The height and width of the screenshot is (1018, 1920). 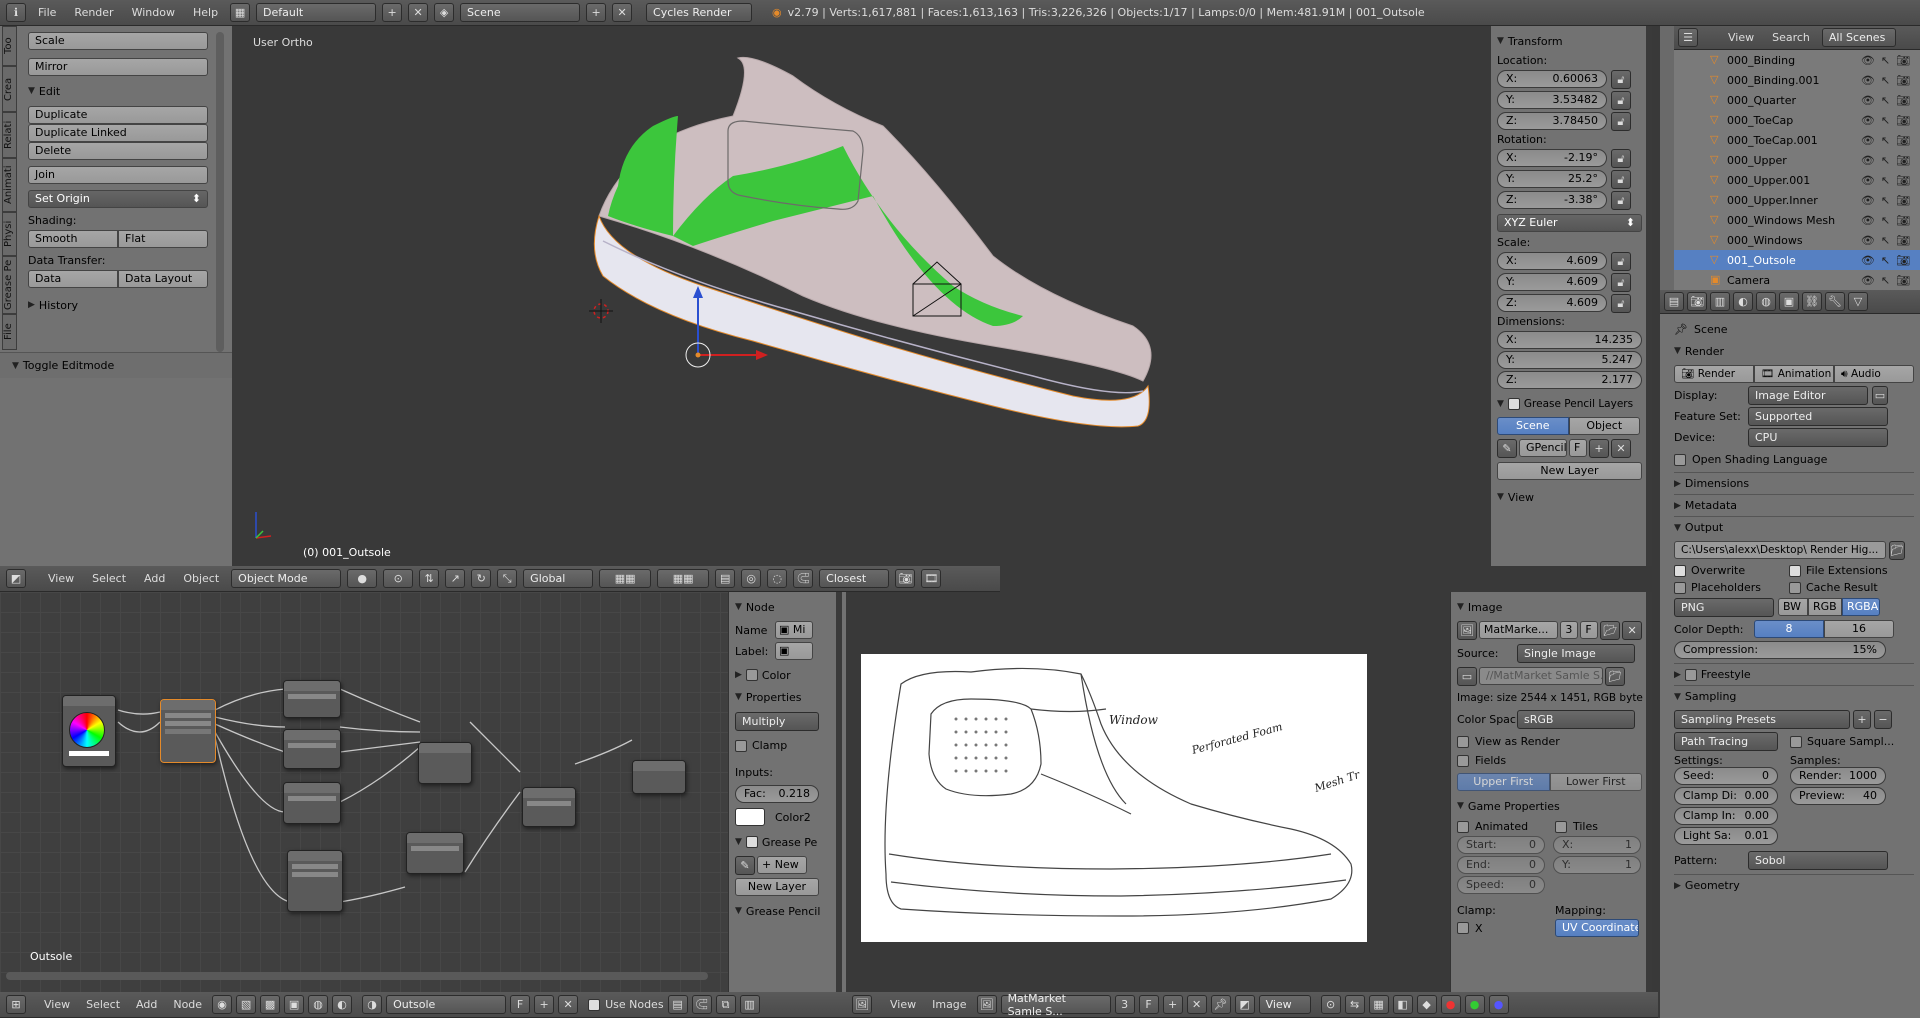 What do you see at coordinates (187, 1004) in the screenshot?
I see `node-node-menu: Node` at bounding box center [187, 1004].